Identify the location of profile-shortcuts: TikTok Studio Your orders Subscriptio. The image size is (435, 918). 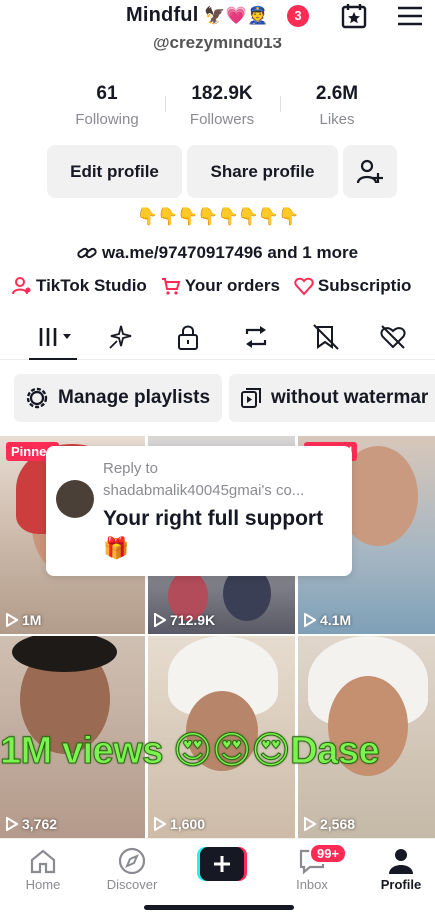
(211, 286).